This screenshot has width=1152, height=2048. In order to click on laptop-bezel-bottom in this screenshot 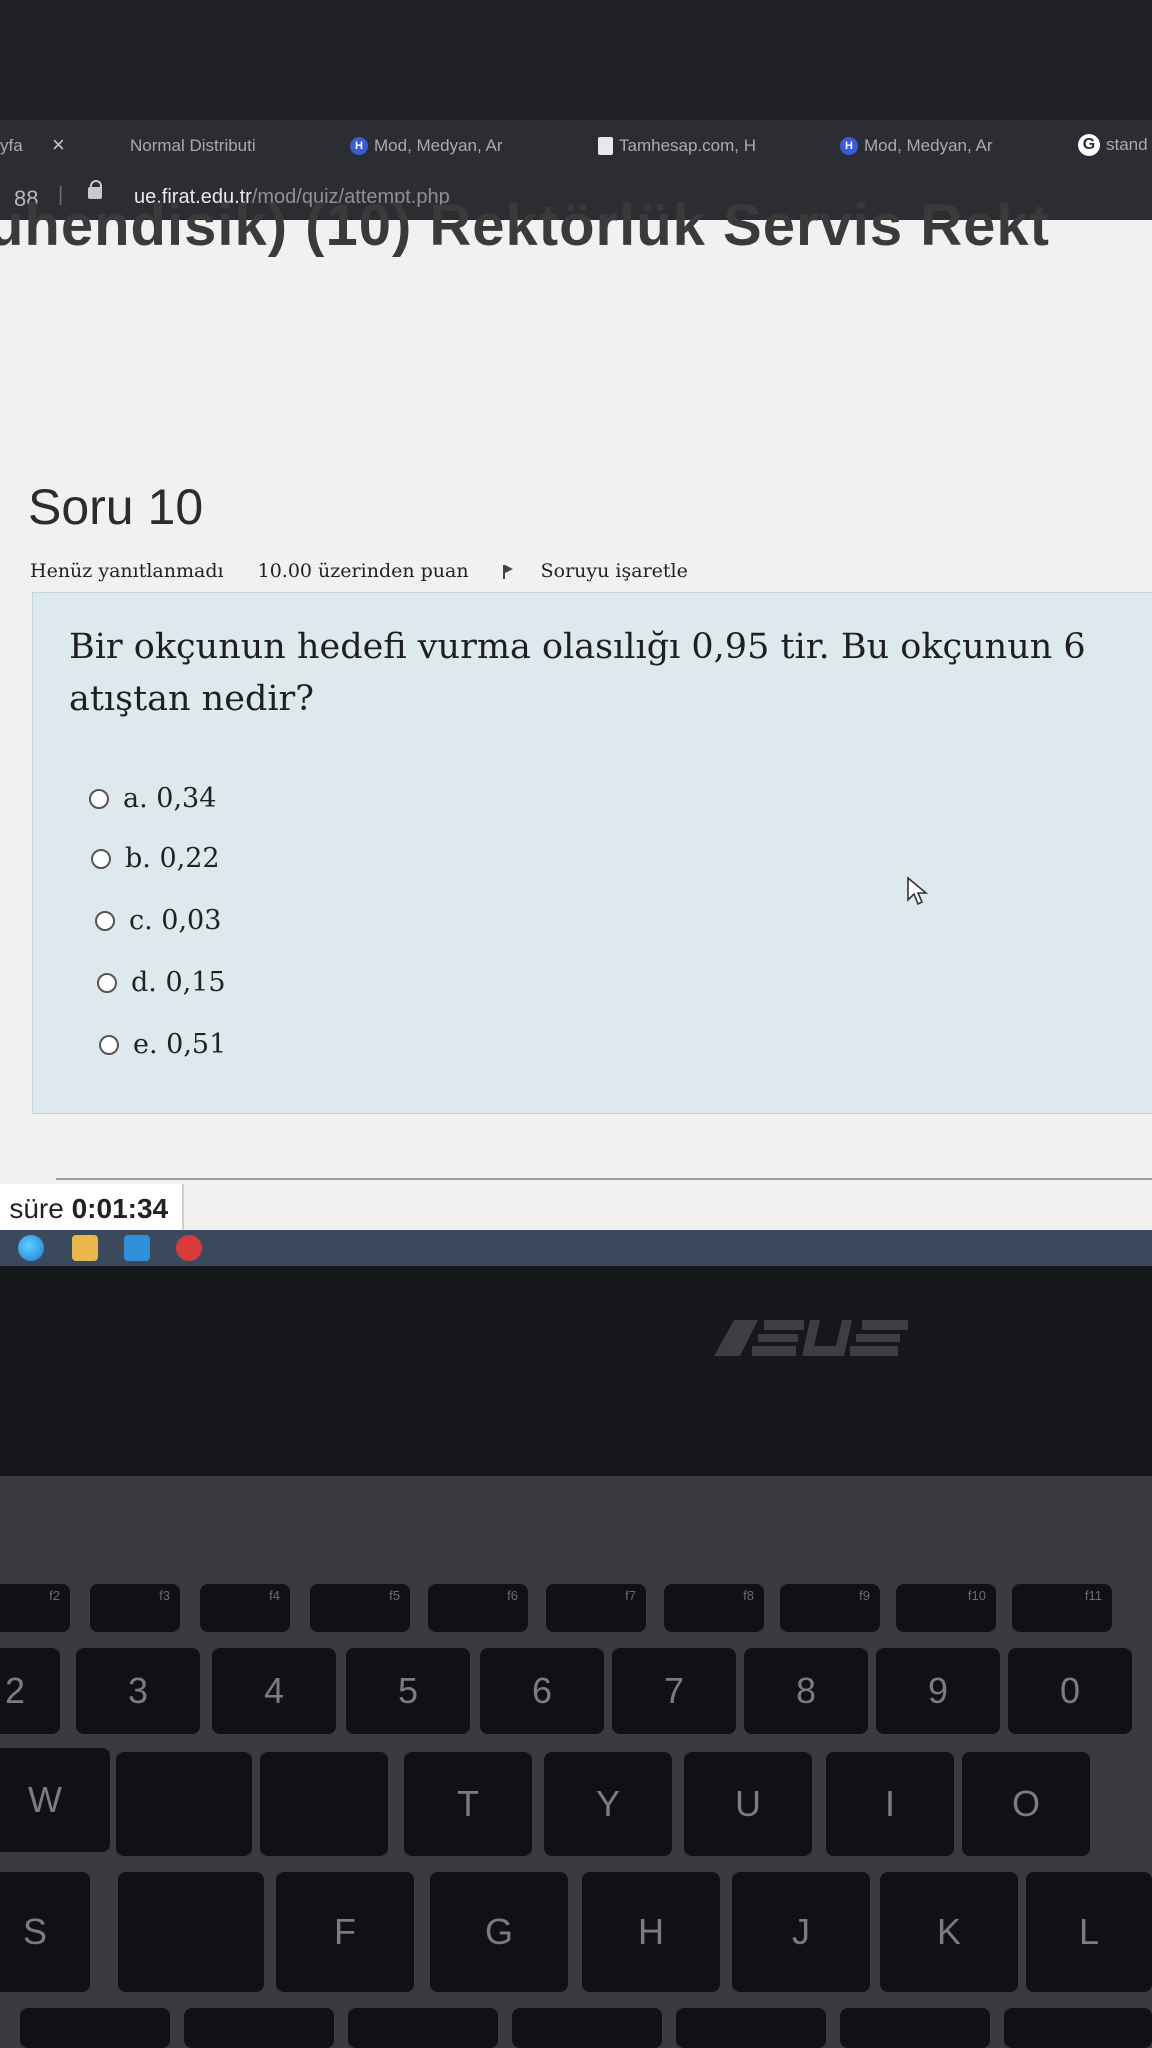, I will do `click(576, 1371)`.